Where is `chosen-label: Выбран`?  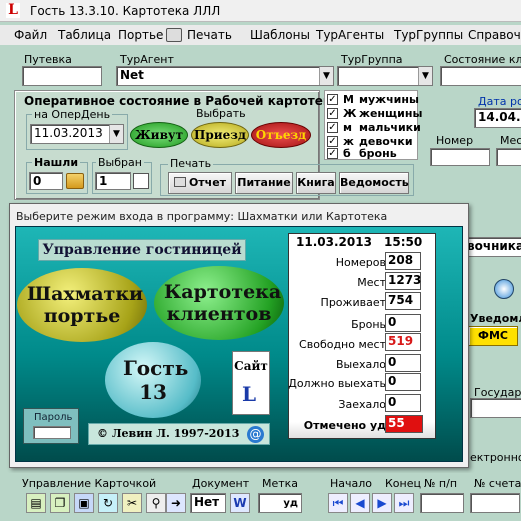
chosen-label: Выбран is located at coordinates (120, 162).